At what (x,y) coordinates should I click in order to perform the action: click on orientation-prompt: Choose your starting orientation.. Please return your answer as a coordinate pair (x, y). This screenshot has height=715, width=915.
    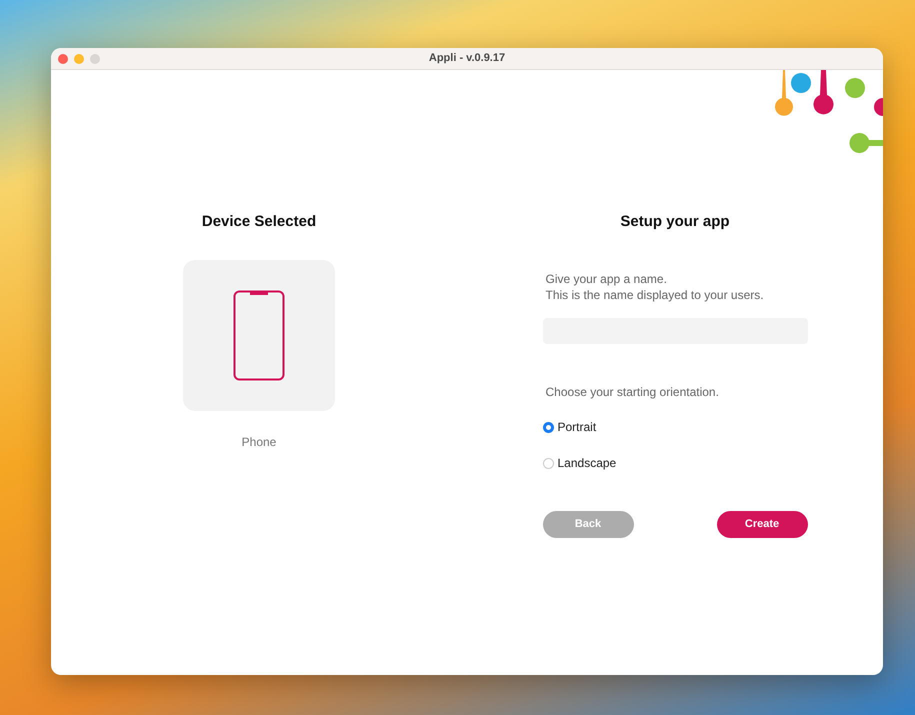
    Looking at the image, I should click on (632, 392).